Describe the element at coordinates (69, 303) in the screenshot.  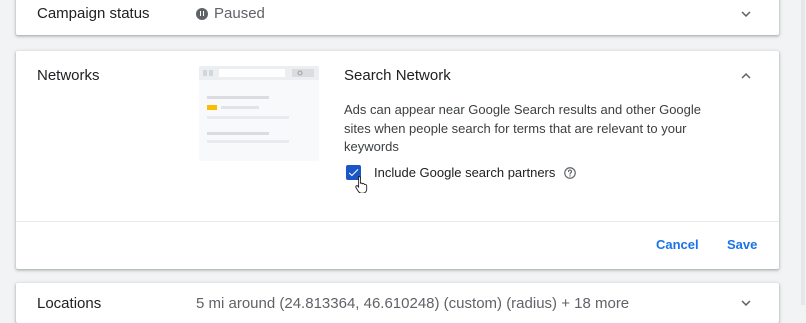
I see `locations-label: Locations` at that location.